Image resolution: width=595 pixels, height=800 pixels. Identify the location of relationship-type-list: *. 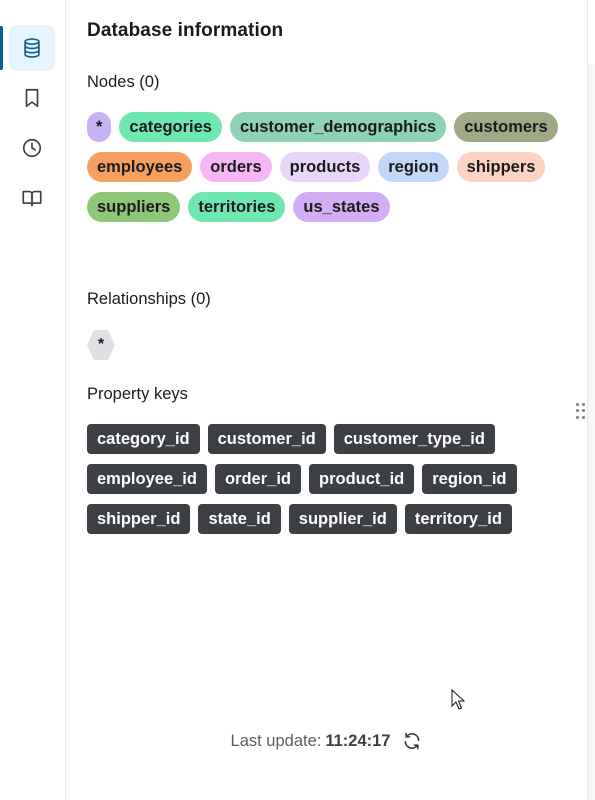
(327, 345).